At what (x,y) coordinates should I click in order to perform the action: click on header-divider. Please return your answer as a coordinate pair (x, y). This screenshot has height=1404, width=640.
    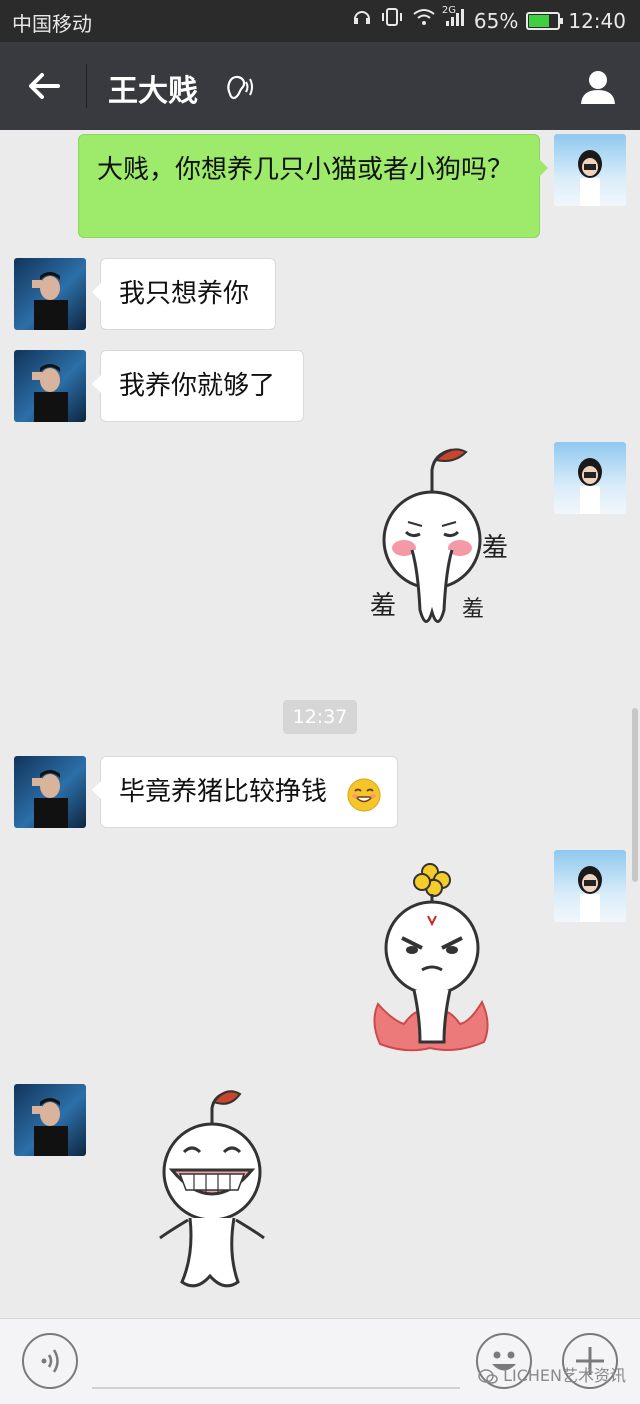
    Looking at the image, I should click on (86, 86).